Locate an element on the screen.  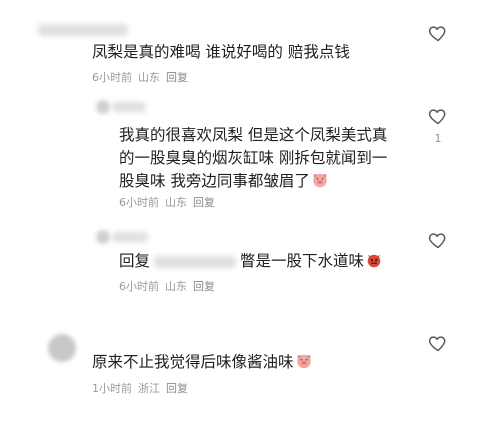
comment-2-line-2: 的一股臭臭的烟灰缸味 刚拆包就闻到一 is located at coordinates (253, 158).